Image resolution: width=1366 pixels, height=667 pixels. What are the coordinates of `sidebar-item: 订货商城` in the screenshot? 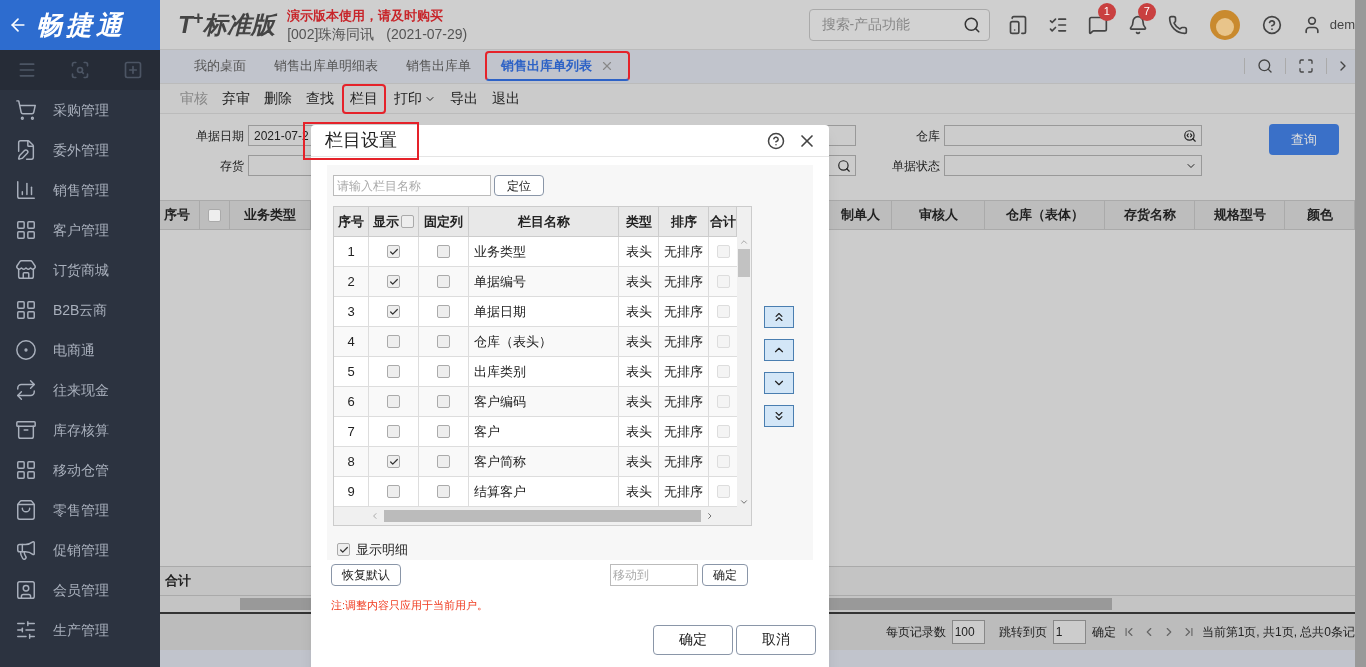 It's located at (80, 270).